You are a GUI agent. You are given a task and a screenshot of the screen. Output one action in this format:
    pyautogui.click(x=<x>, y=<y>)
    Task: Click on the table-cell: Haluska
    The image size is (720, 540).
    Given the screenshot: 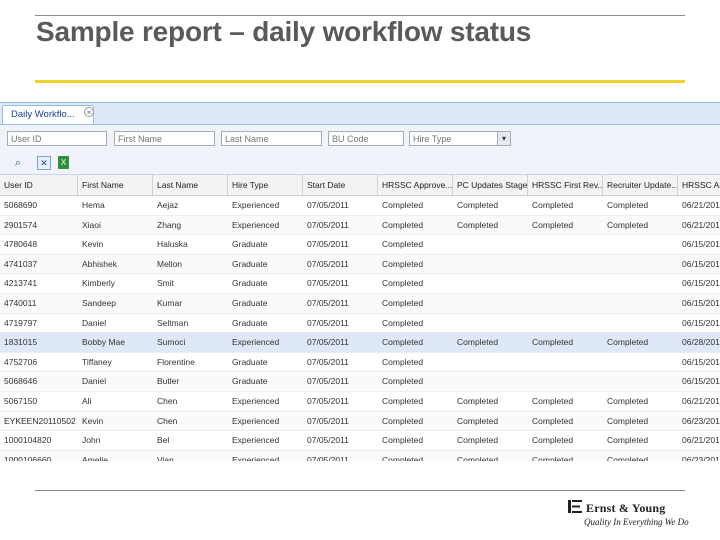 What is the action you would take?
    pyautogui.click(x=172, y=244)
    